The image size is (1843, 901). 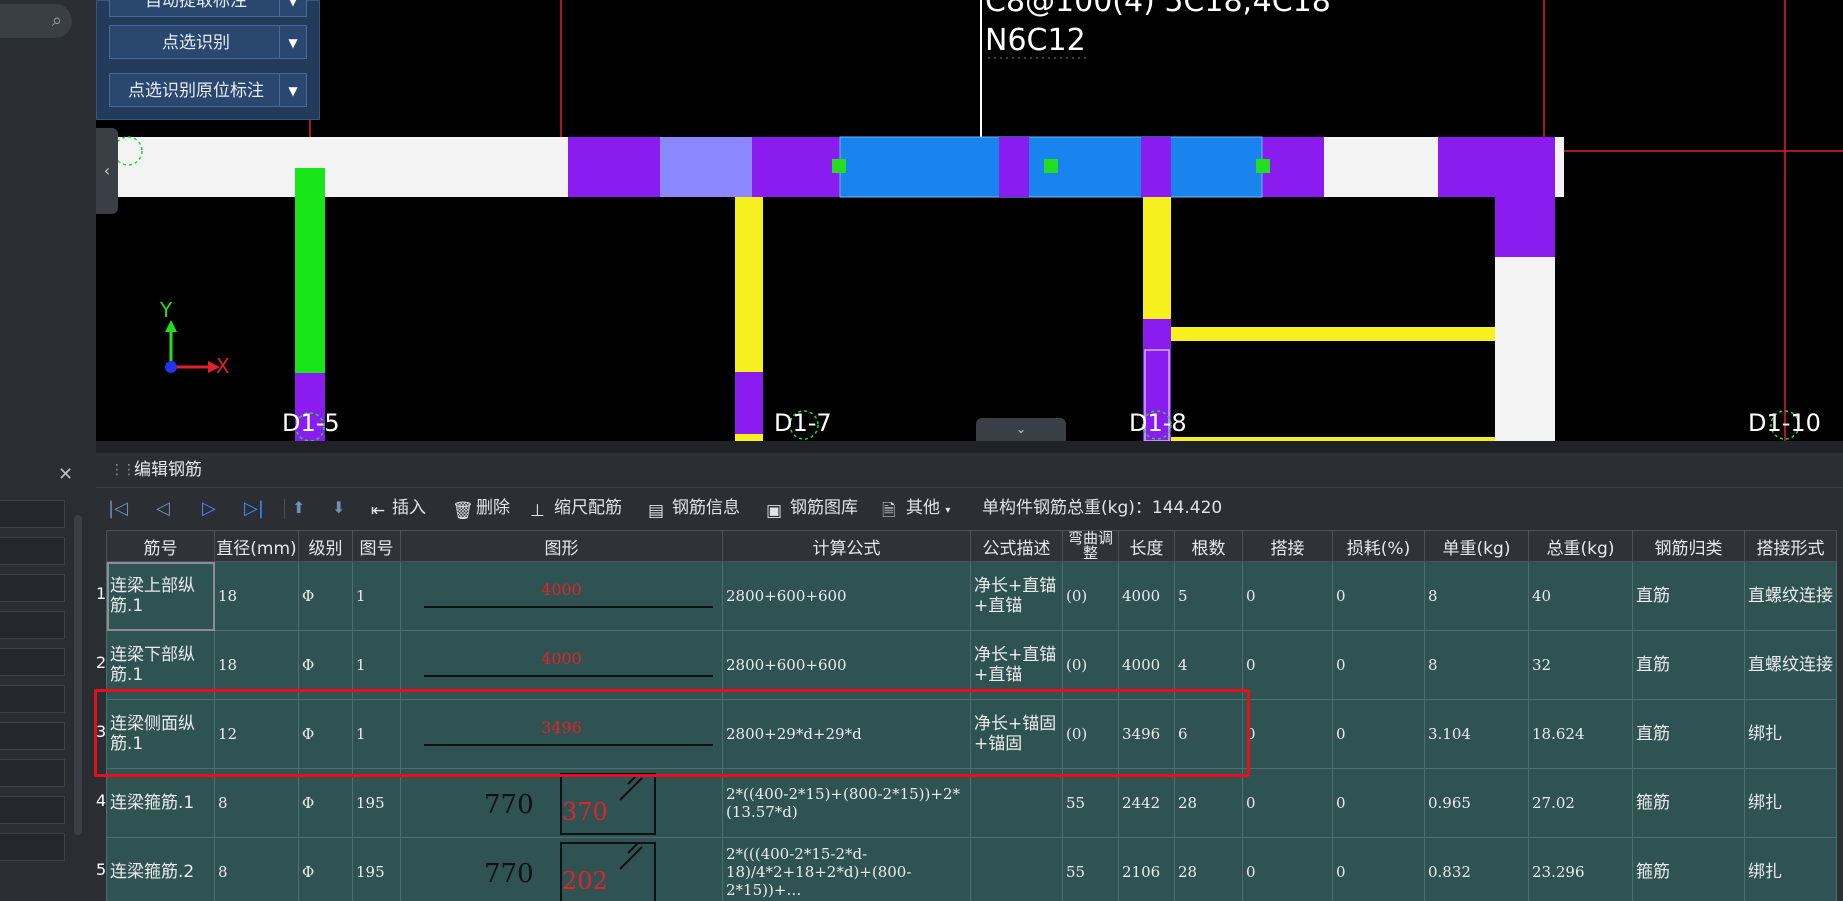 What do you see at coordinates (78, 675) in the screenshot?
I see `scrollbar` at bounding box center [78, 675].